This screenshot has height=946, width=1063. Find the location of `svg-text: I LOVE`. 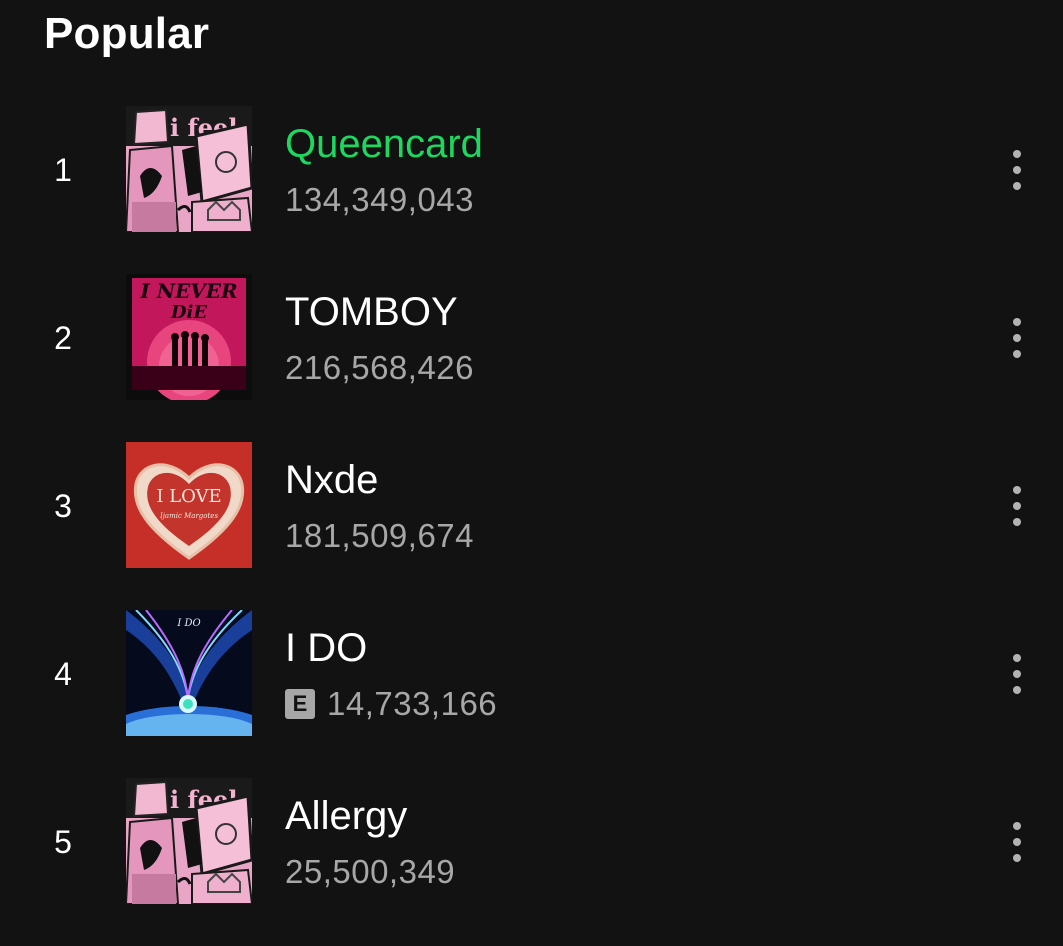

svg-text: I LOVE is located at coordinates (188, 496).